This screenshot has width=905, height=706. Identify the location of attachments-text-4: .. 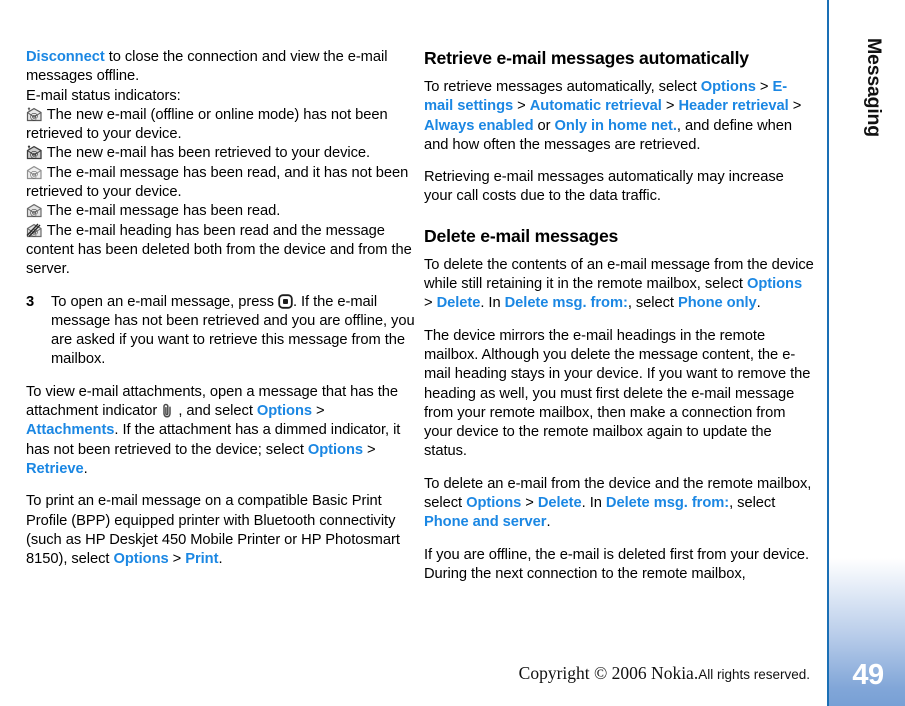
(85, 468).